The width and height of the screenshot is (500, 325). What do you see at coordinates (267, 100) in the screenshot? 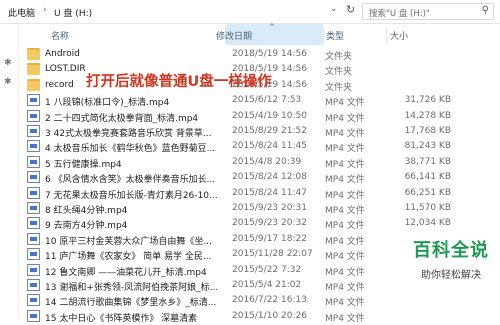
I see `file-date: 2015/6/12 7:53` at bounding box center [267, 100].